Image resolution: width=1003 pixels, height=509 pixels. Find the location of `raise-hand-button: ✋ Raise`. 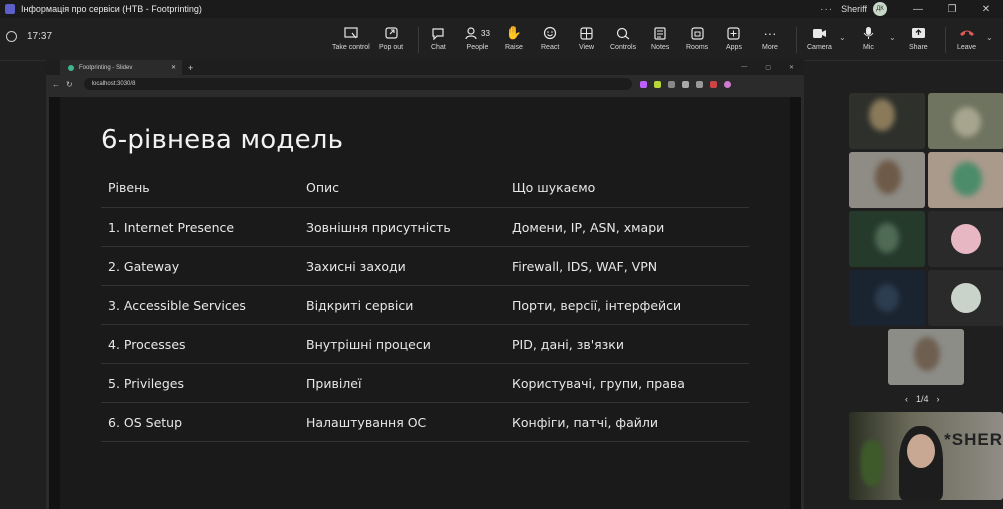

raise-hand-button: ✋ Raise is located at coordinates (514, 36).